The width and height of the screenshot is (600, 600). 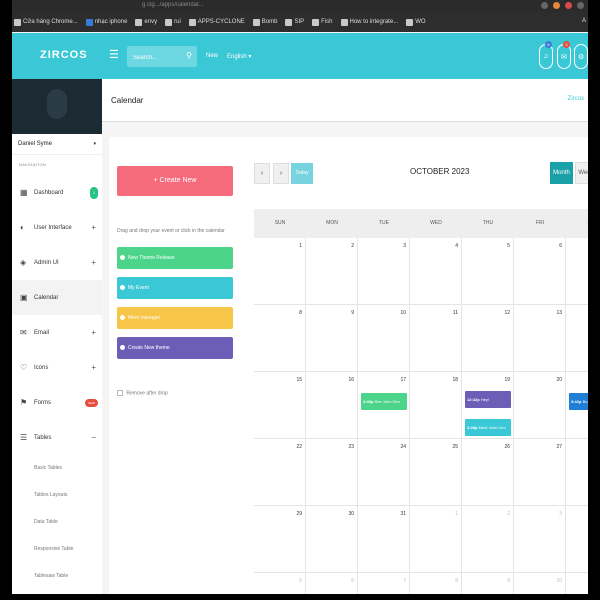 I want to click on day-cell: 23, so click(x=332, y=472).